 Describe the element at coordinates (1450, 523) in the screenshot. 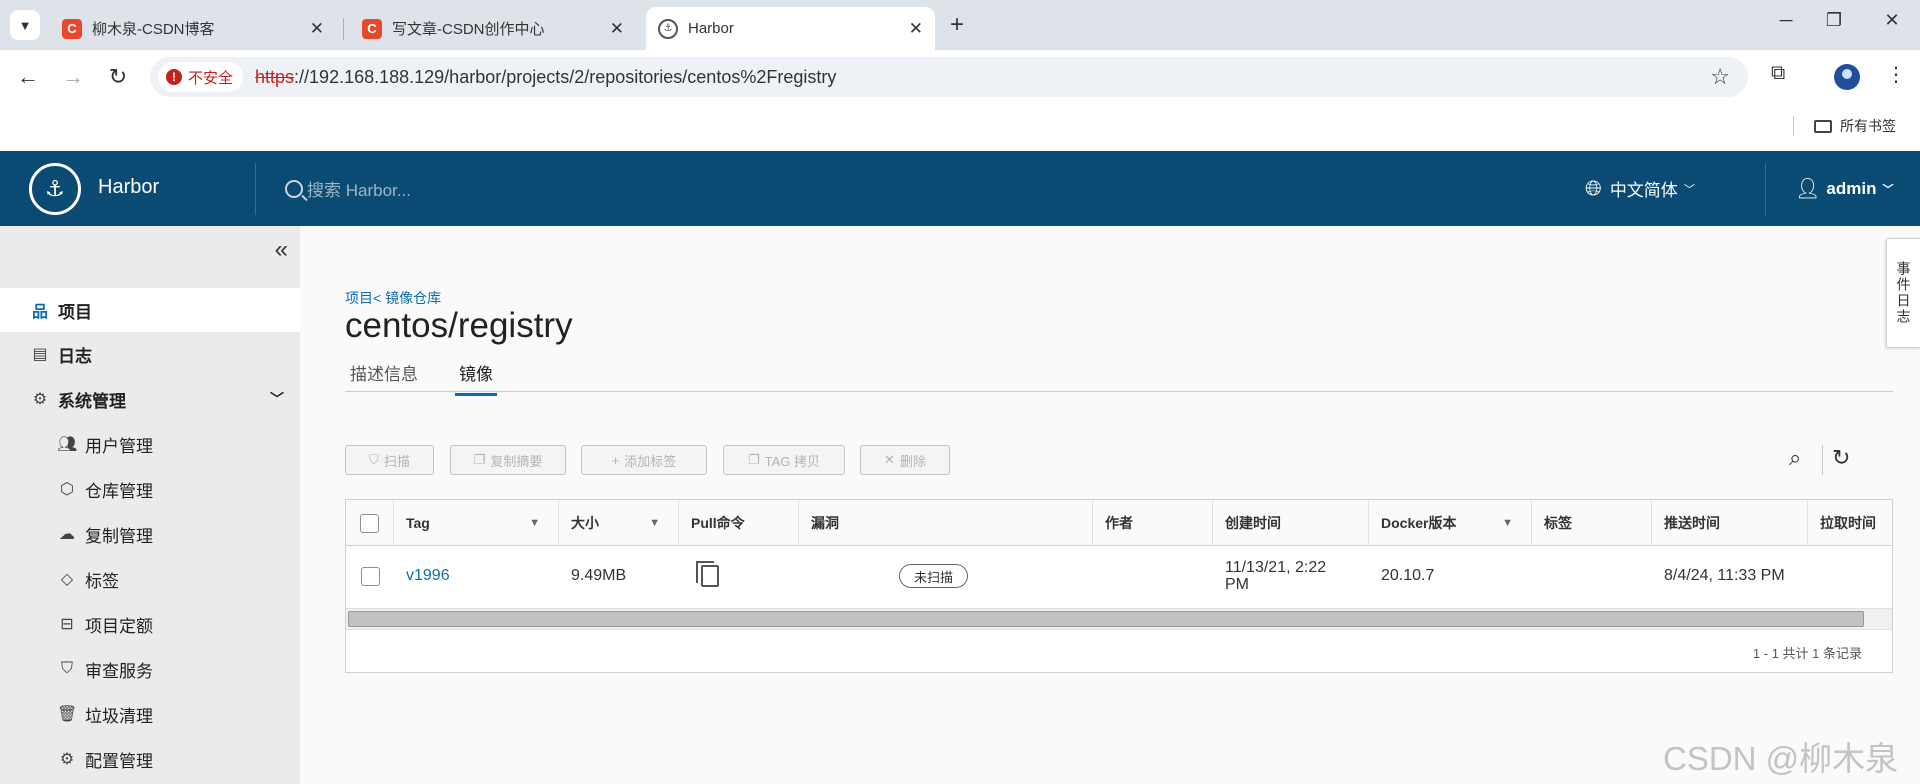

I see `column-docker-version: Docker版本 ▼` at that location.